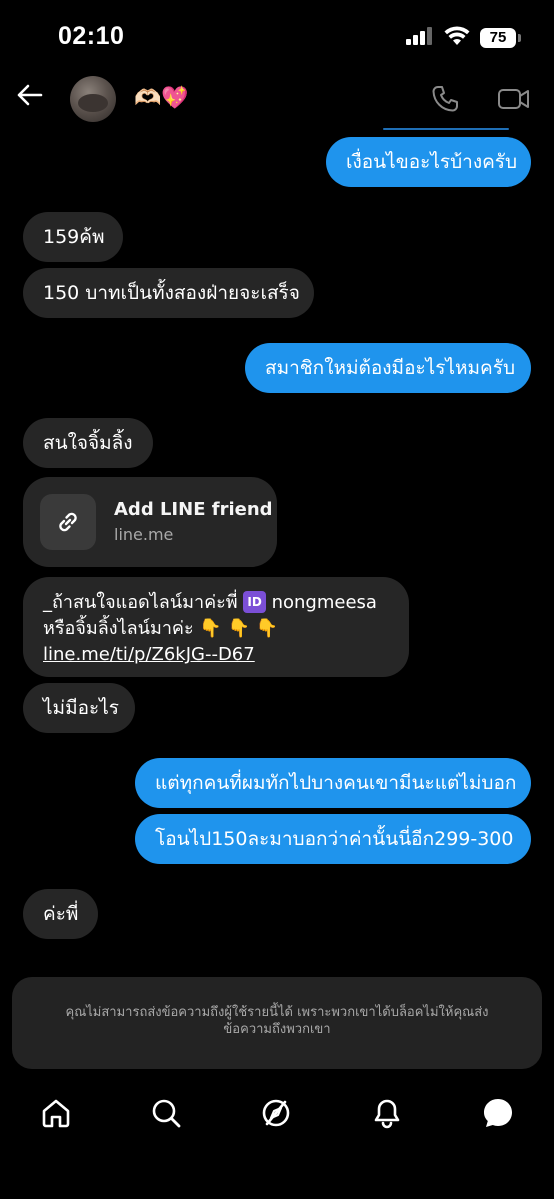  I want to click on home-icon, so click(56, 1115).